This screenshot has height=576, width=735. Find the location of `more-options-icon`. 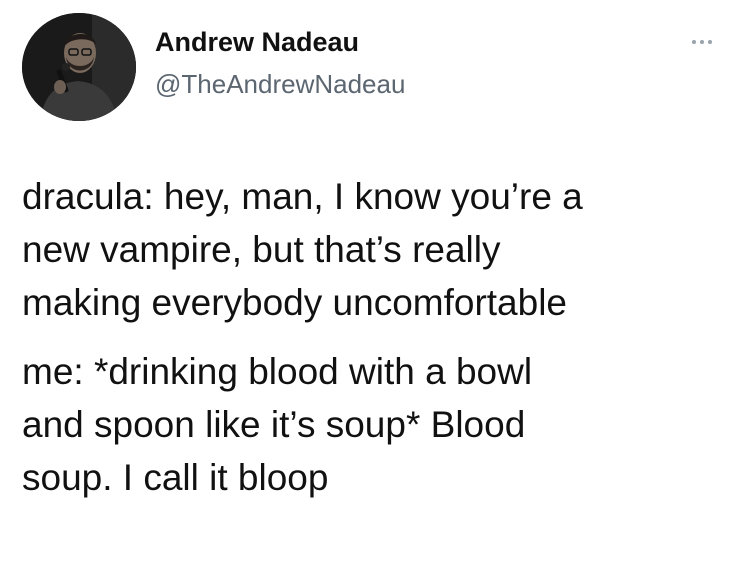

more-options-icon is located at coordinates (702, 42).